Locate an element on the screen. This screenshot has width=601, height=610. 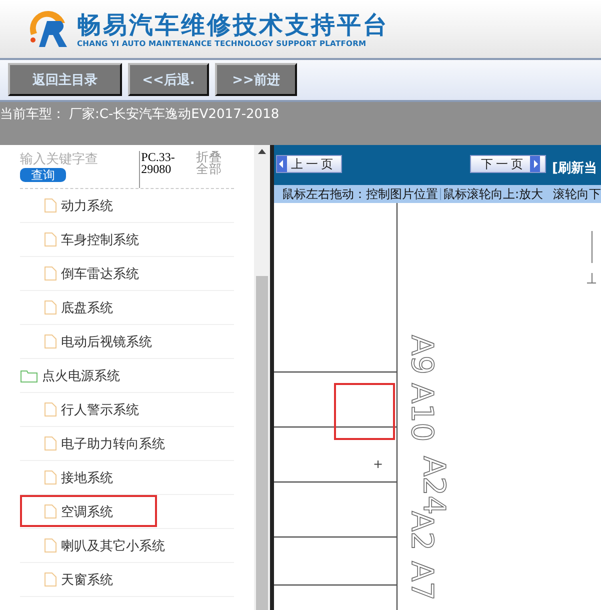
tree-item: 接地系统 is located at coordinates (87, 477).